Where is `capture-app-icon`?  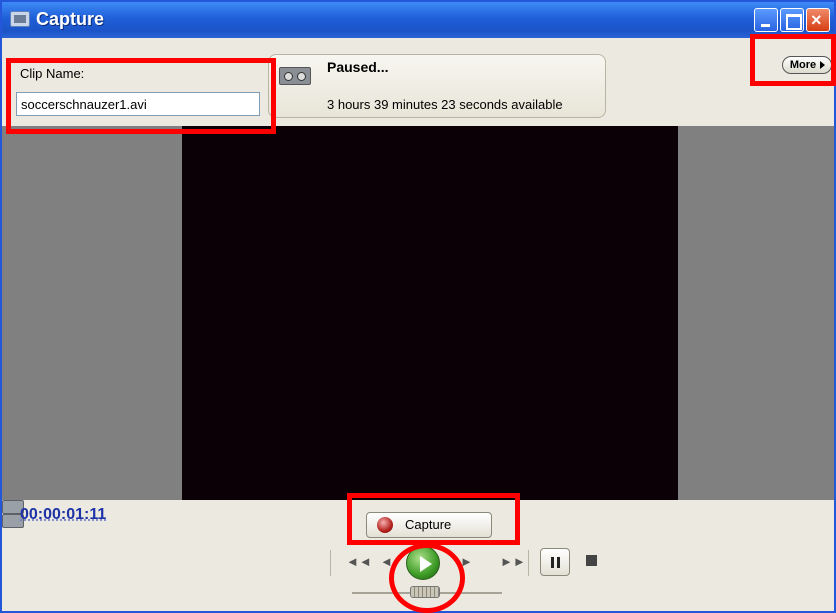 capture-app-icon is located at coordinates (20, 19).